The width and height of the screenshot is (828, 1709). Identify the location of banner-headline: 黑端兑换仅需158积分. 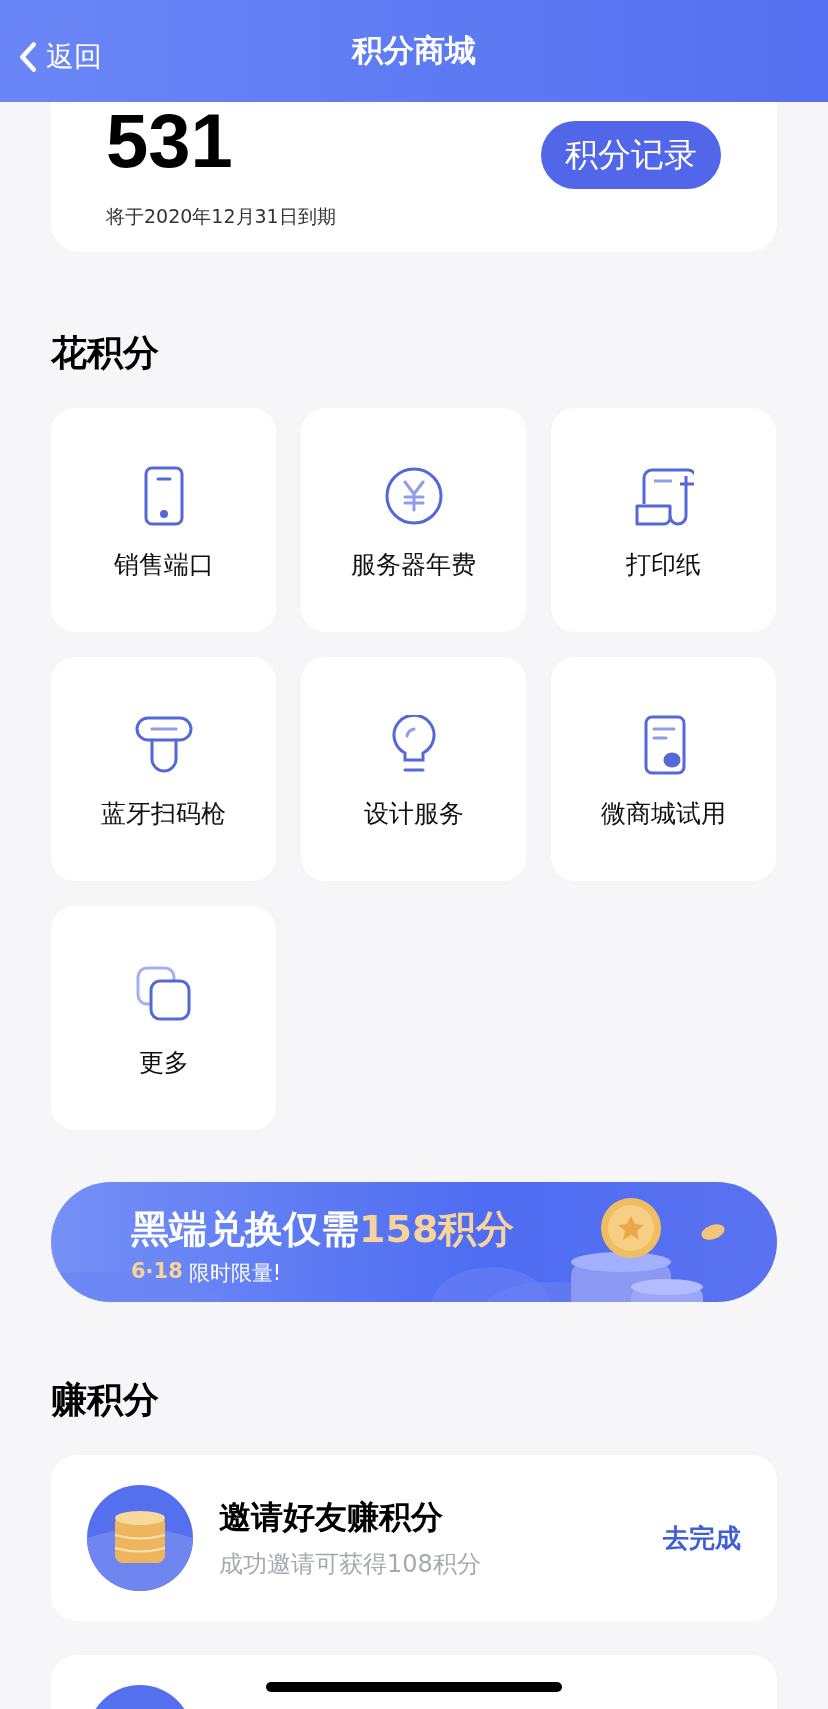
(323, 1229).